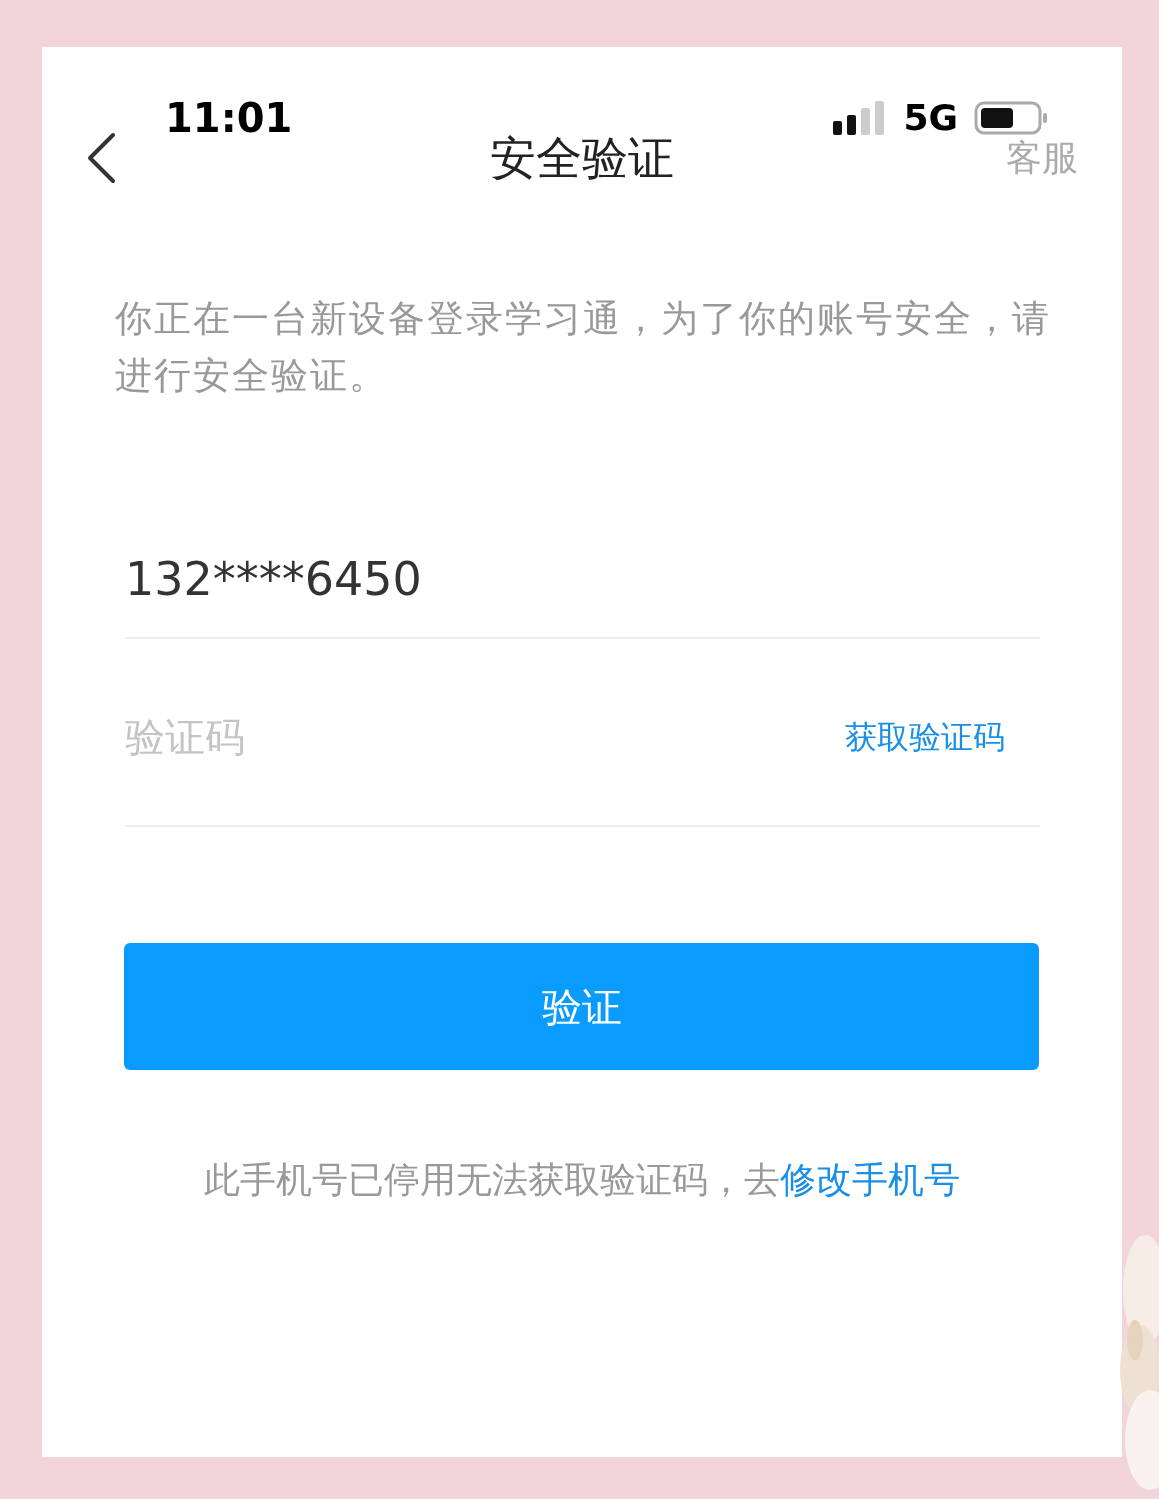 The image size is (1159, 1499). What do you see at coordinates (925, 737) in the screenshot?
I see `get-code-link: 获取验证码` at bounding box center [925, 737].